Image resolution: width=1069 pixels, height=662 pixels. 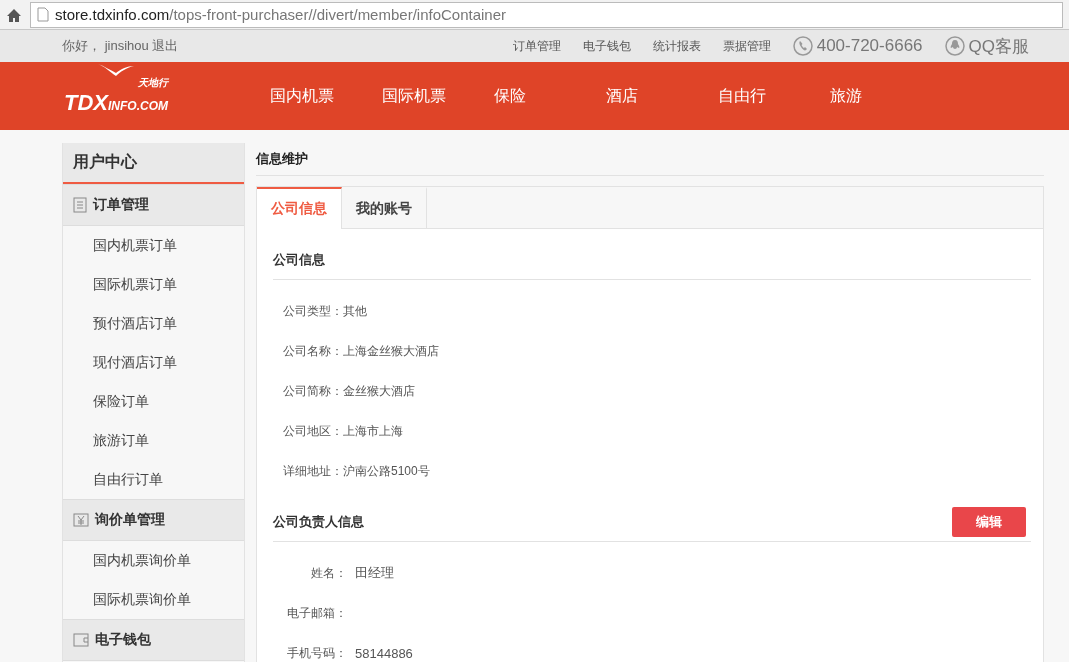 What do you see at coordinates (153, 83) in the screenshot?
I see `logo-chinese: 天地行` at bounding box center [153, 83].